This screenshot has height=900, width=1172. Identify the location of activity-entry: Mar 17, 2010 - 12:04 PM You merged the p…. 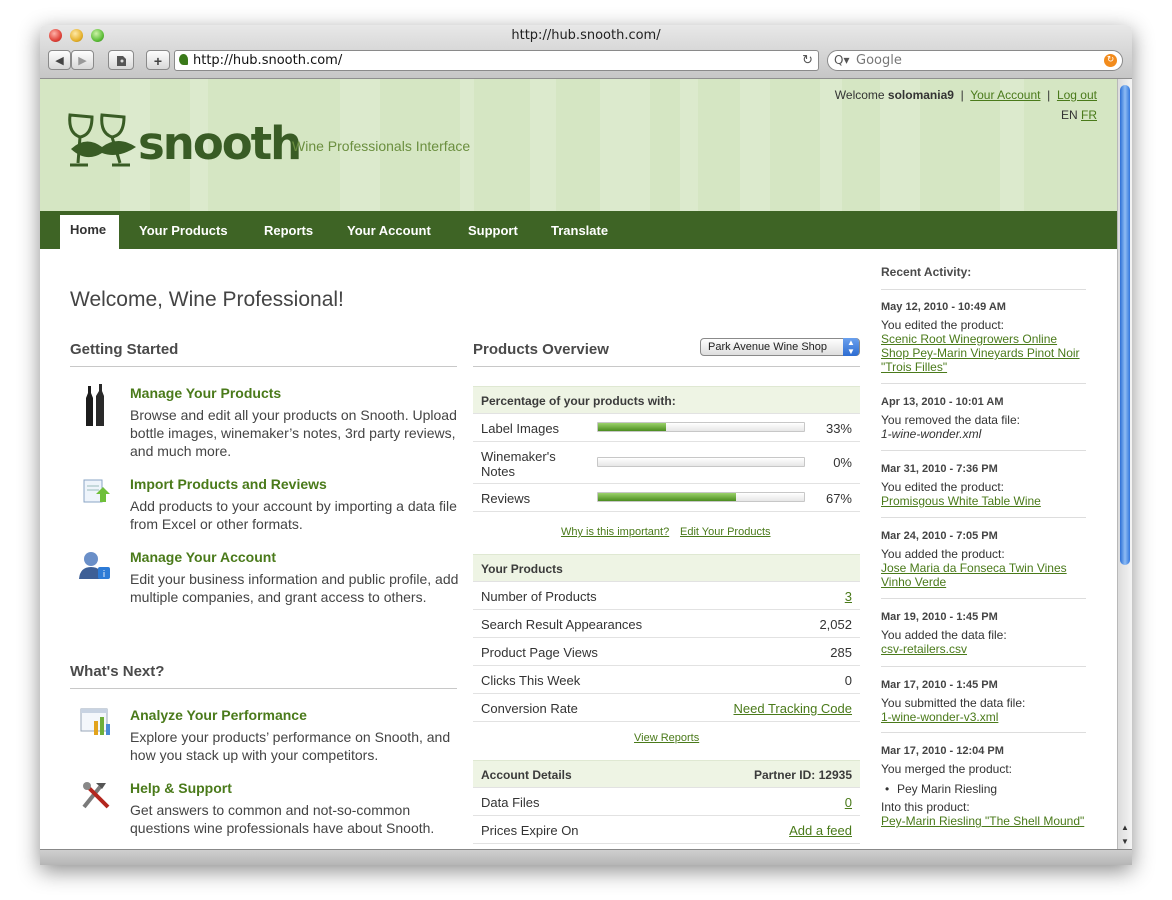
(983, 786).